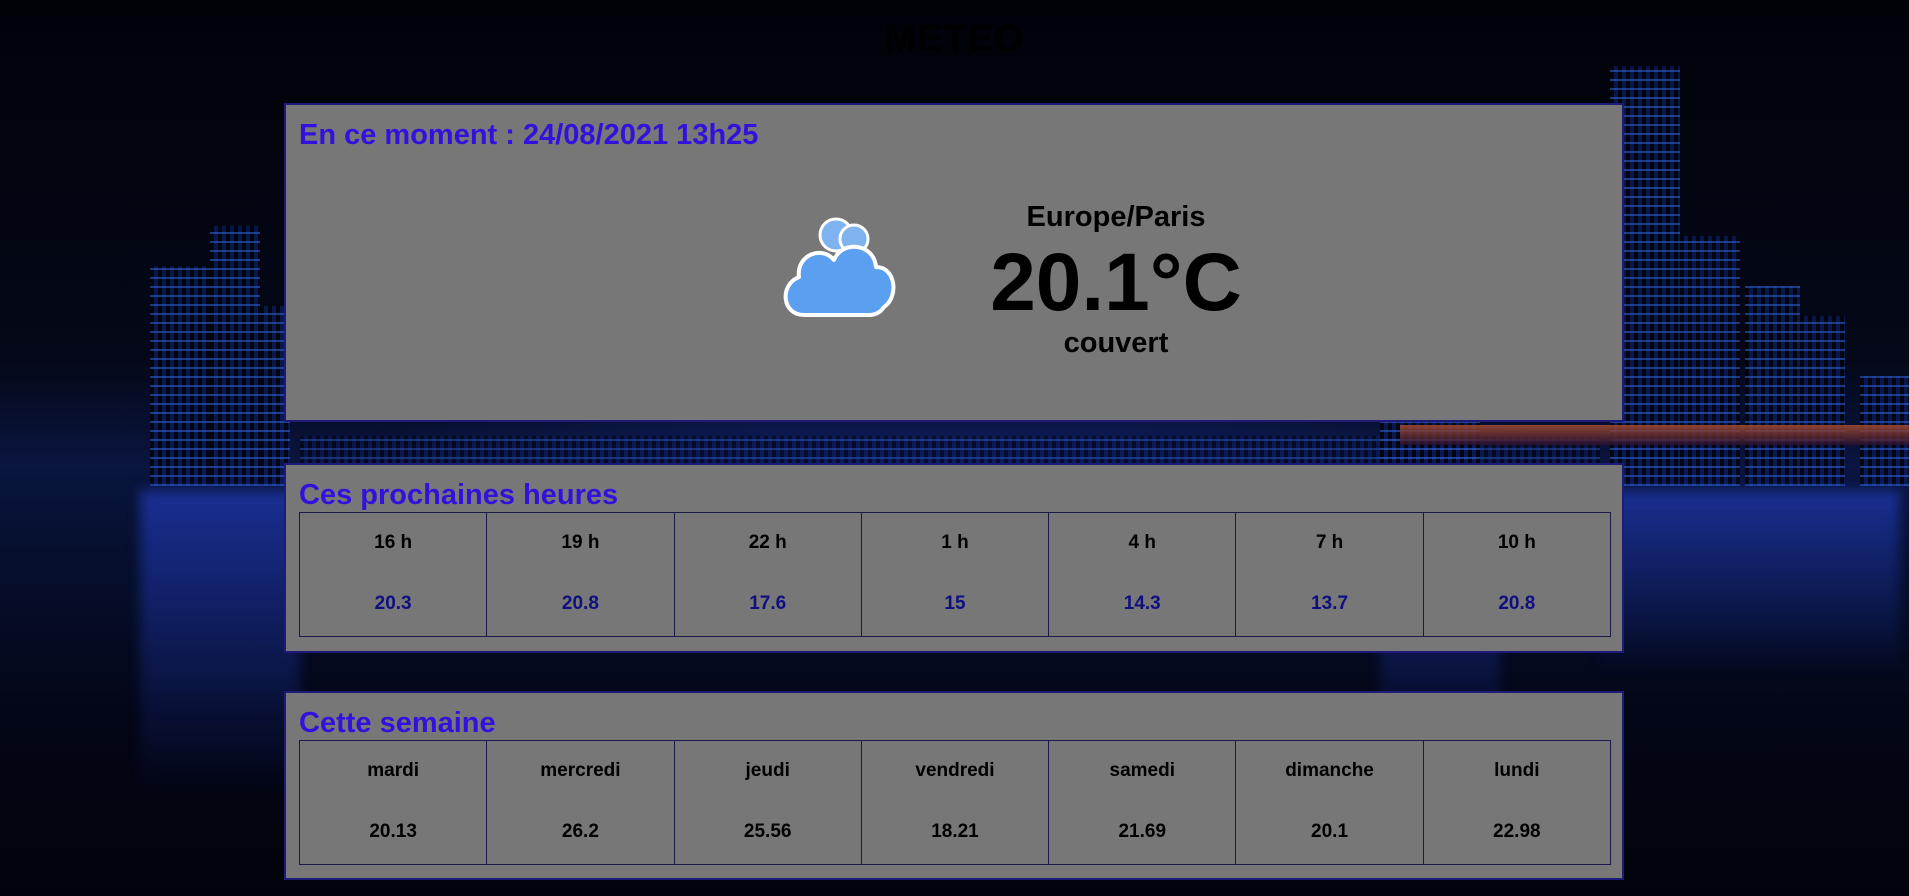 This screenshot has height=896, width=1909. I want to click on day-cell: mardi 20.13, so click(394, 802).